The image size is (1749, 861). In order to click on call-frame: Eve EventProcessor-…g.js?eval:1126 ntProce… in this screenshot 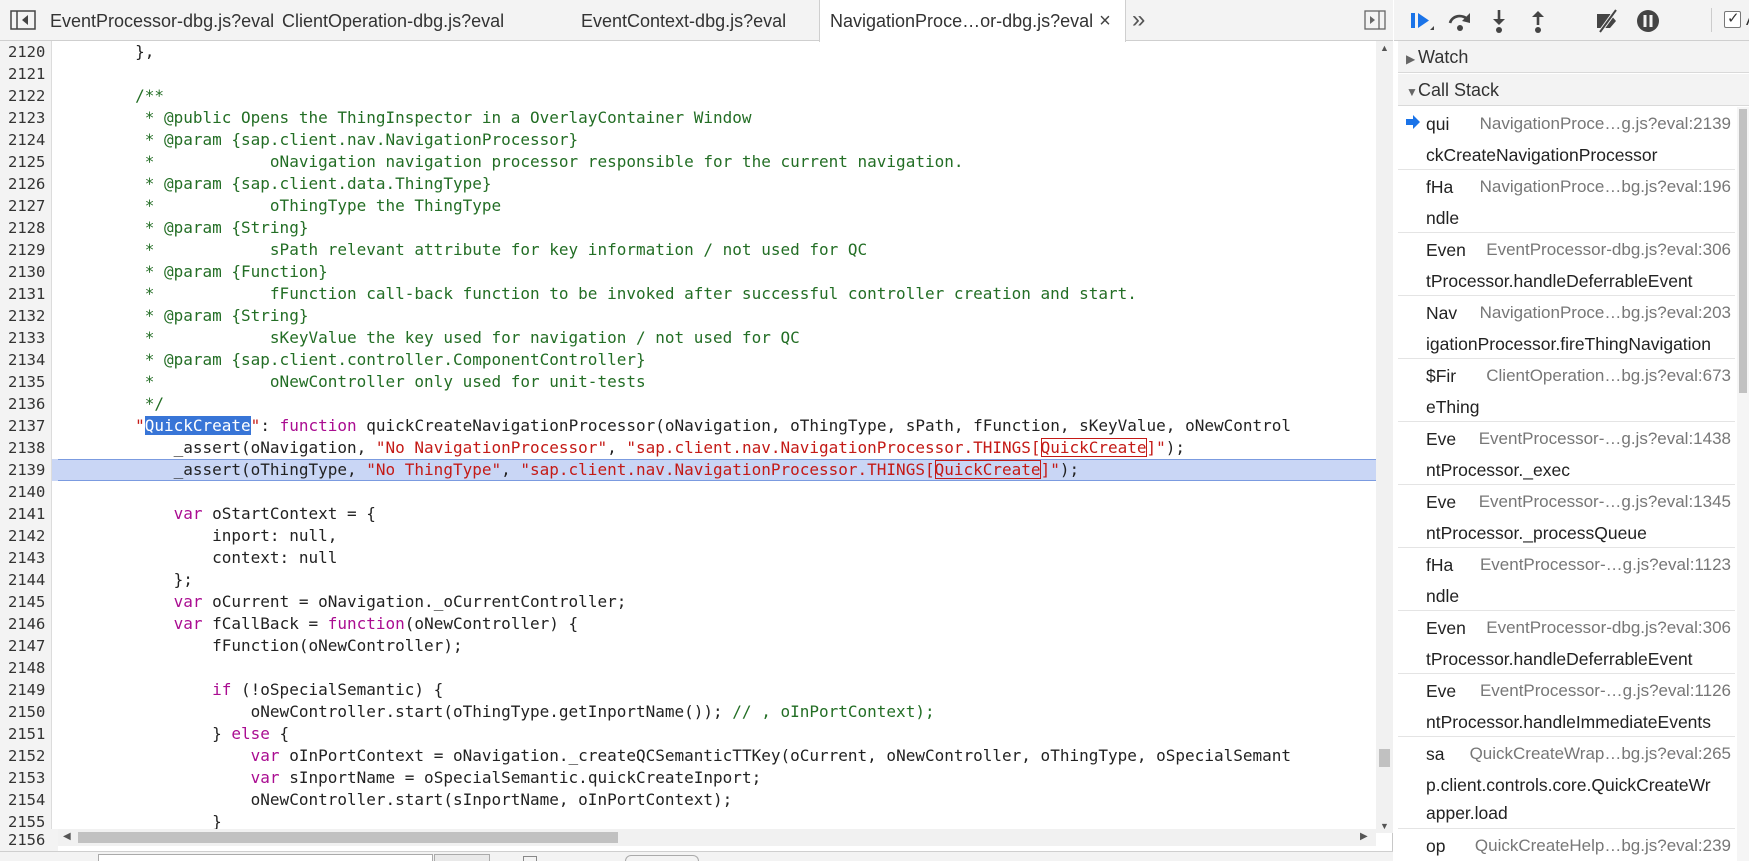, I will do `click(1566, 705)`.